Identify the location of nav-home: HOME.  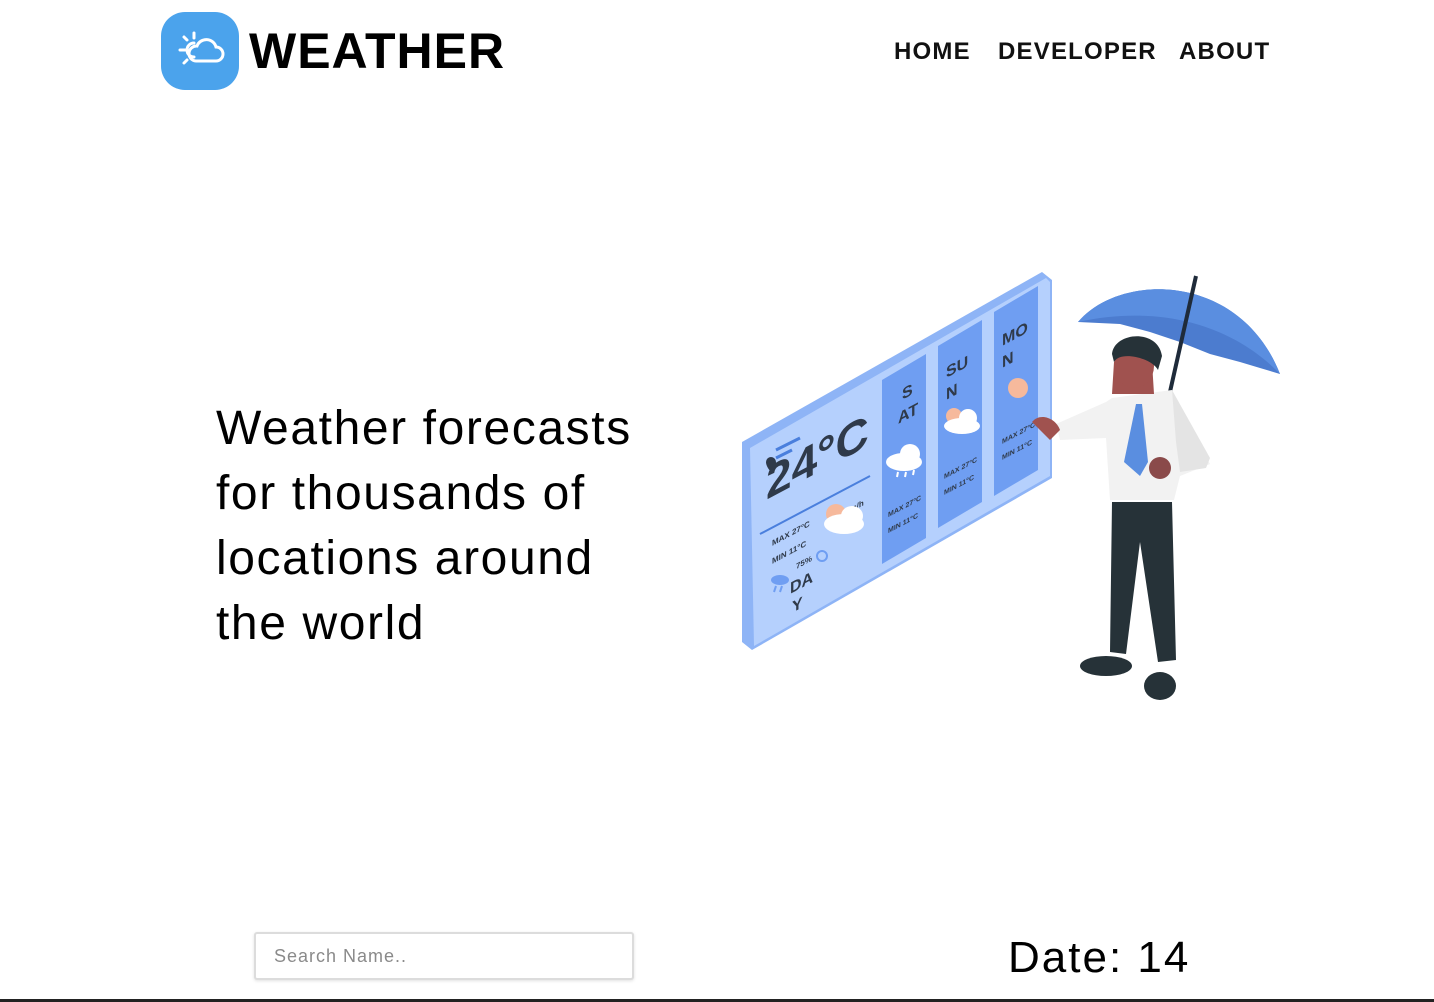
(932, 52).